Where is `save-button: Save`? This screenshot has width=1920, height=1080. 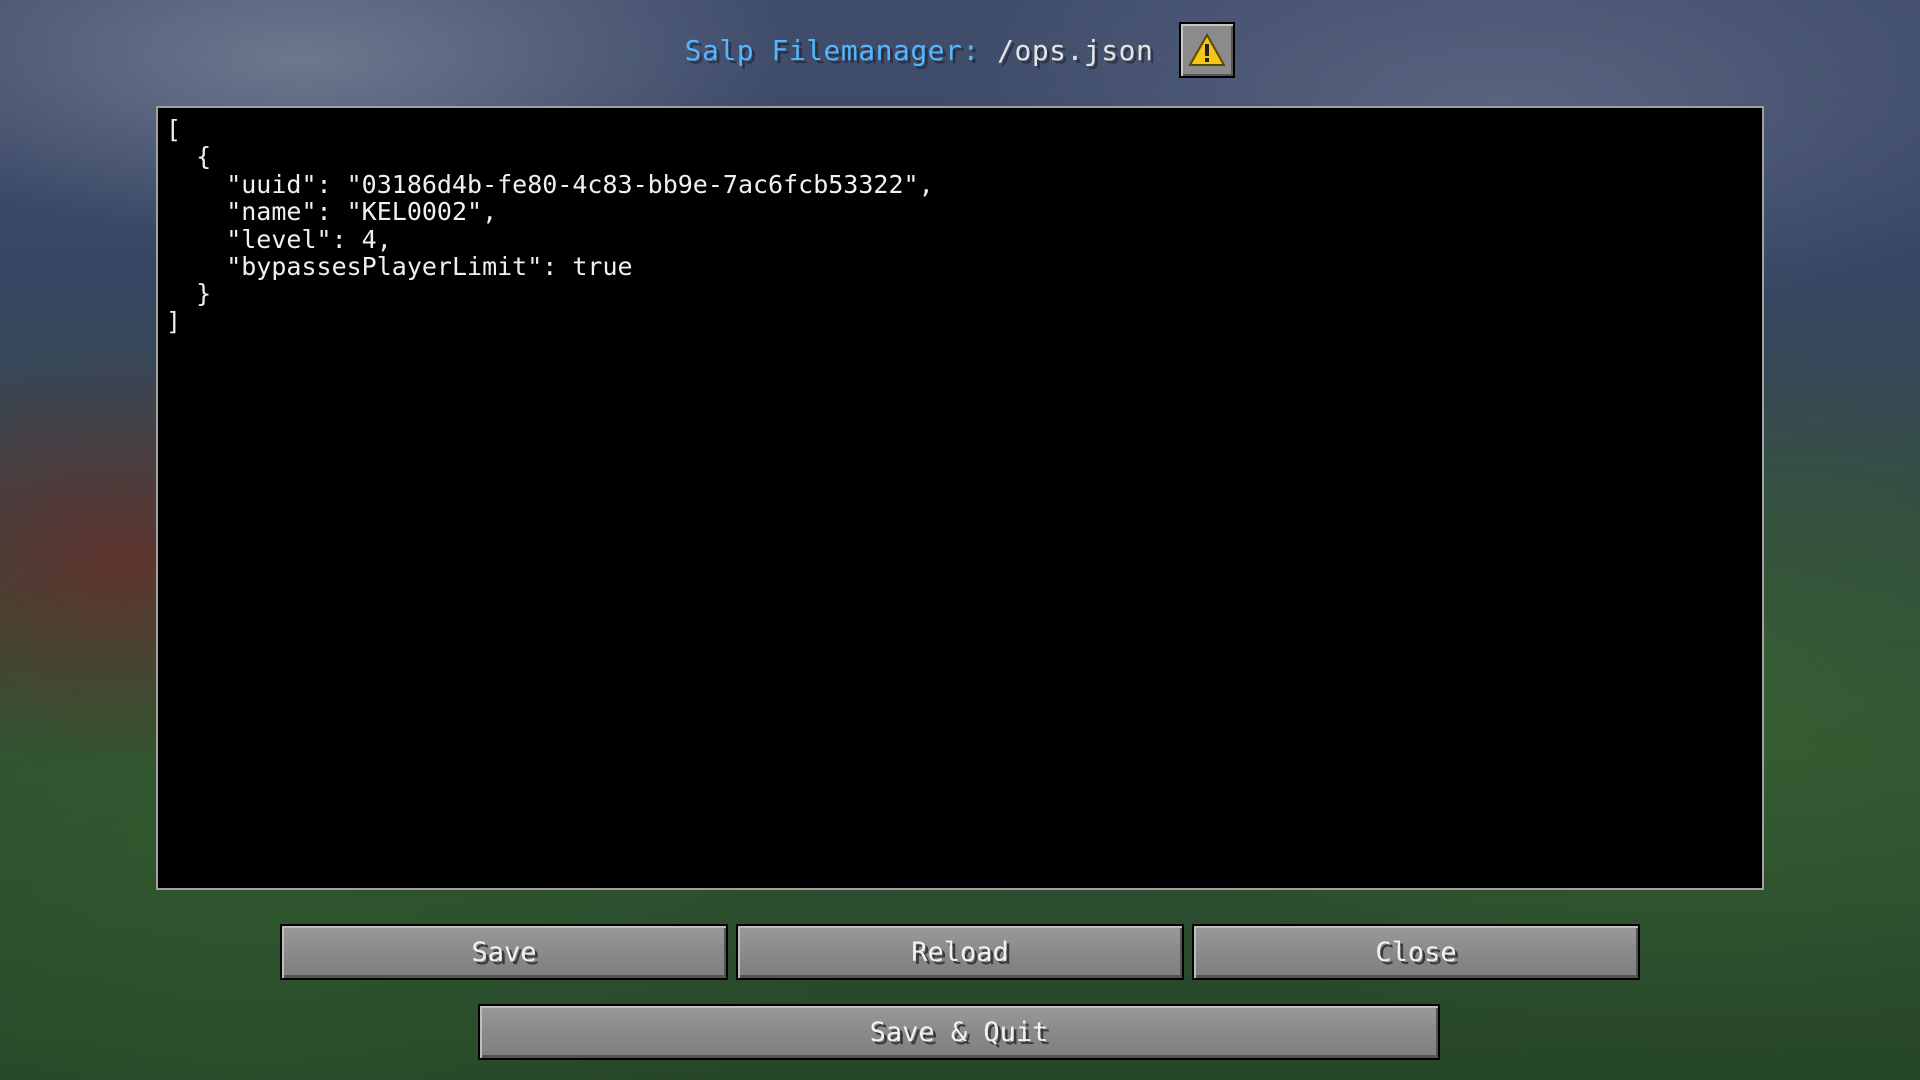 save-button: Save is located at coordinates (504, 952).